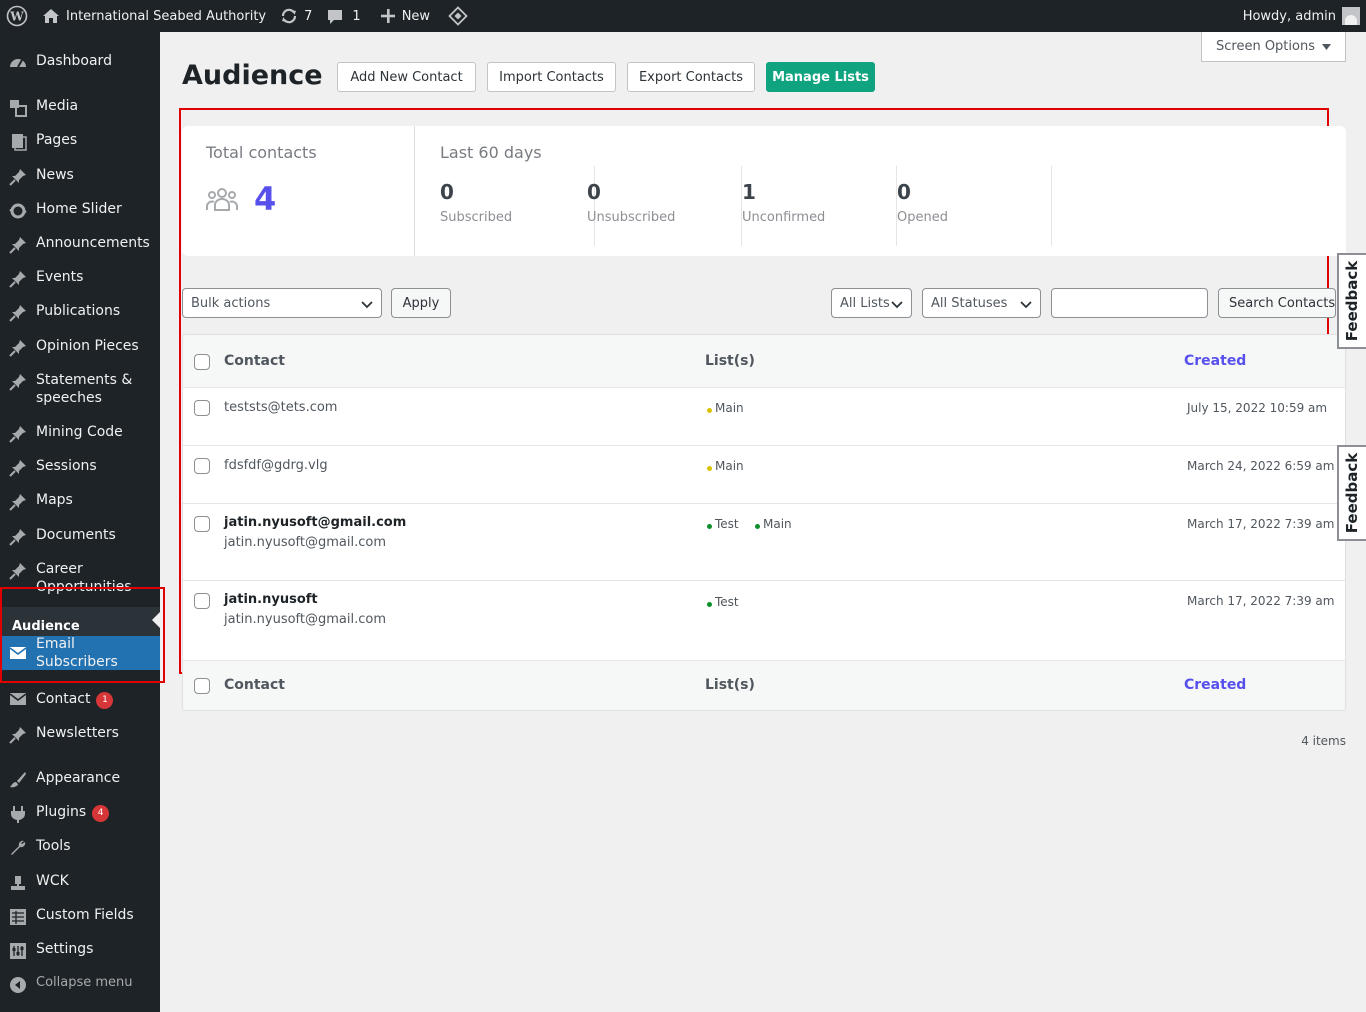  What do you see at coordinates (80, 882) in the screenshot?
I see `sidebar-item-wck: WCK` at bounding box center [80, 882].